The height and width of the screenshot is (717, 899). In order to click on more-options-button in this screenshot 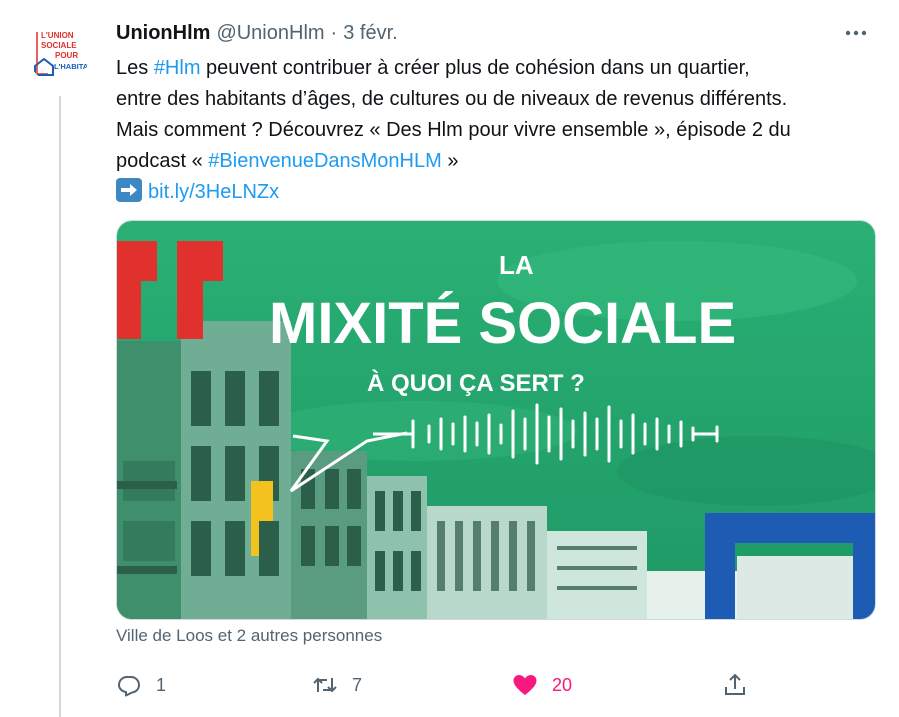, I will do `click(856, 33)`.